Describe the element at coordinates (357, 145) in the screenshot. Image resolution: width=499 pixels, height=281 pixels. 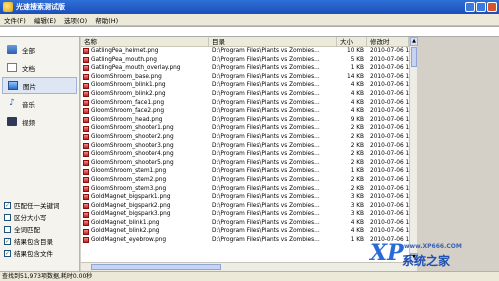
I see `cell-size: 2 KB` at that location.